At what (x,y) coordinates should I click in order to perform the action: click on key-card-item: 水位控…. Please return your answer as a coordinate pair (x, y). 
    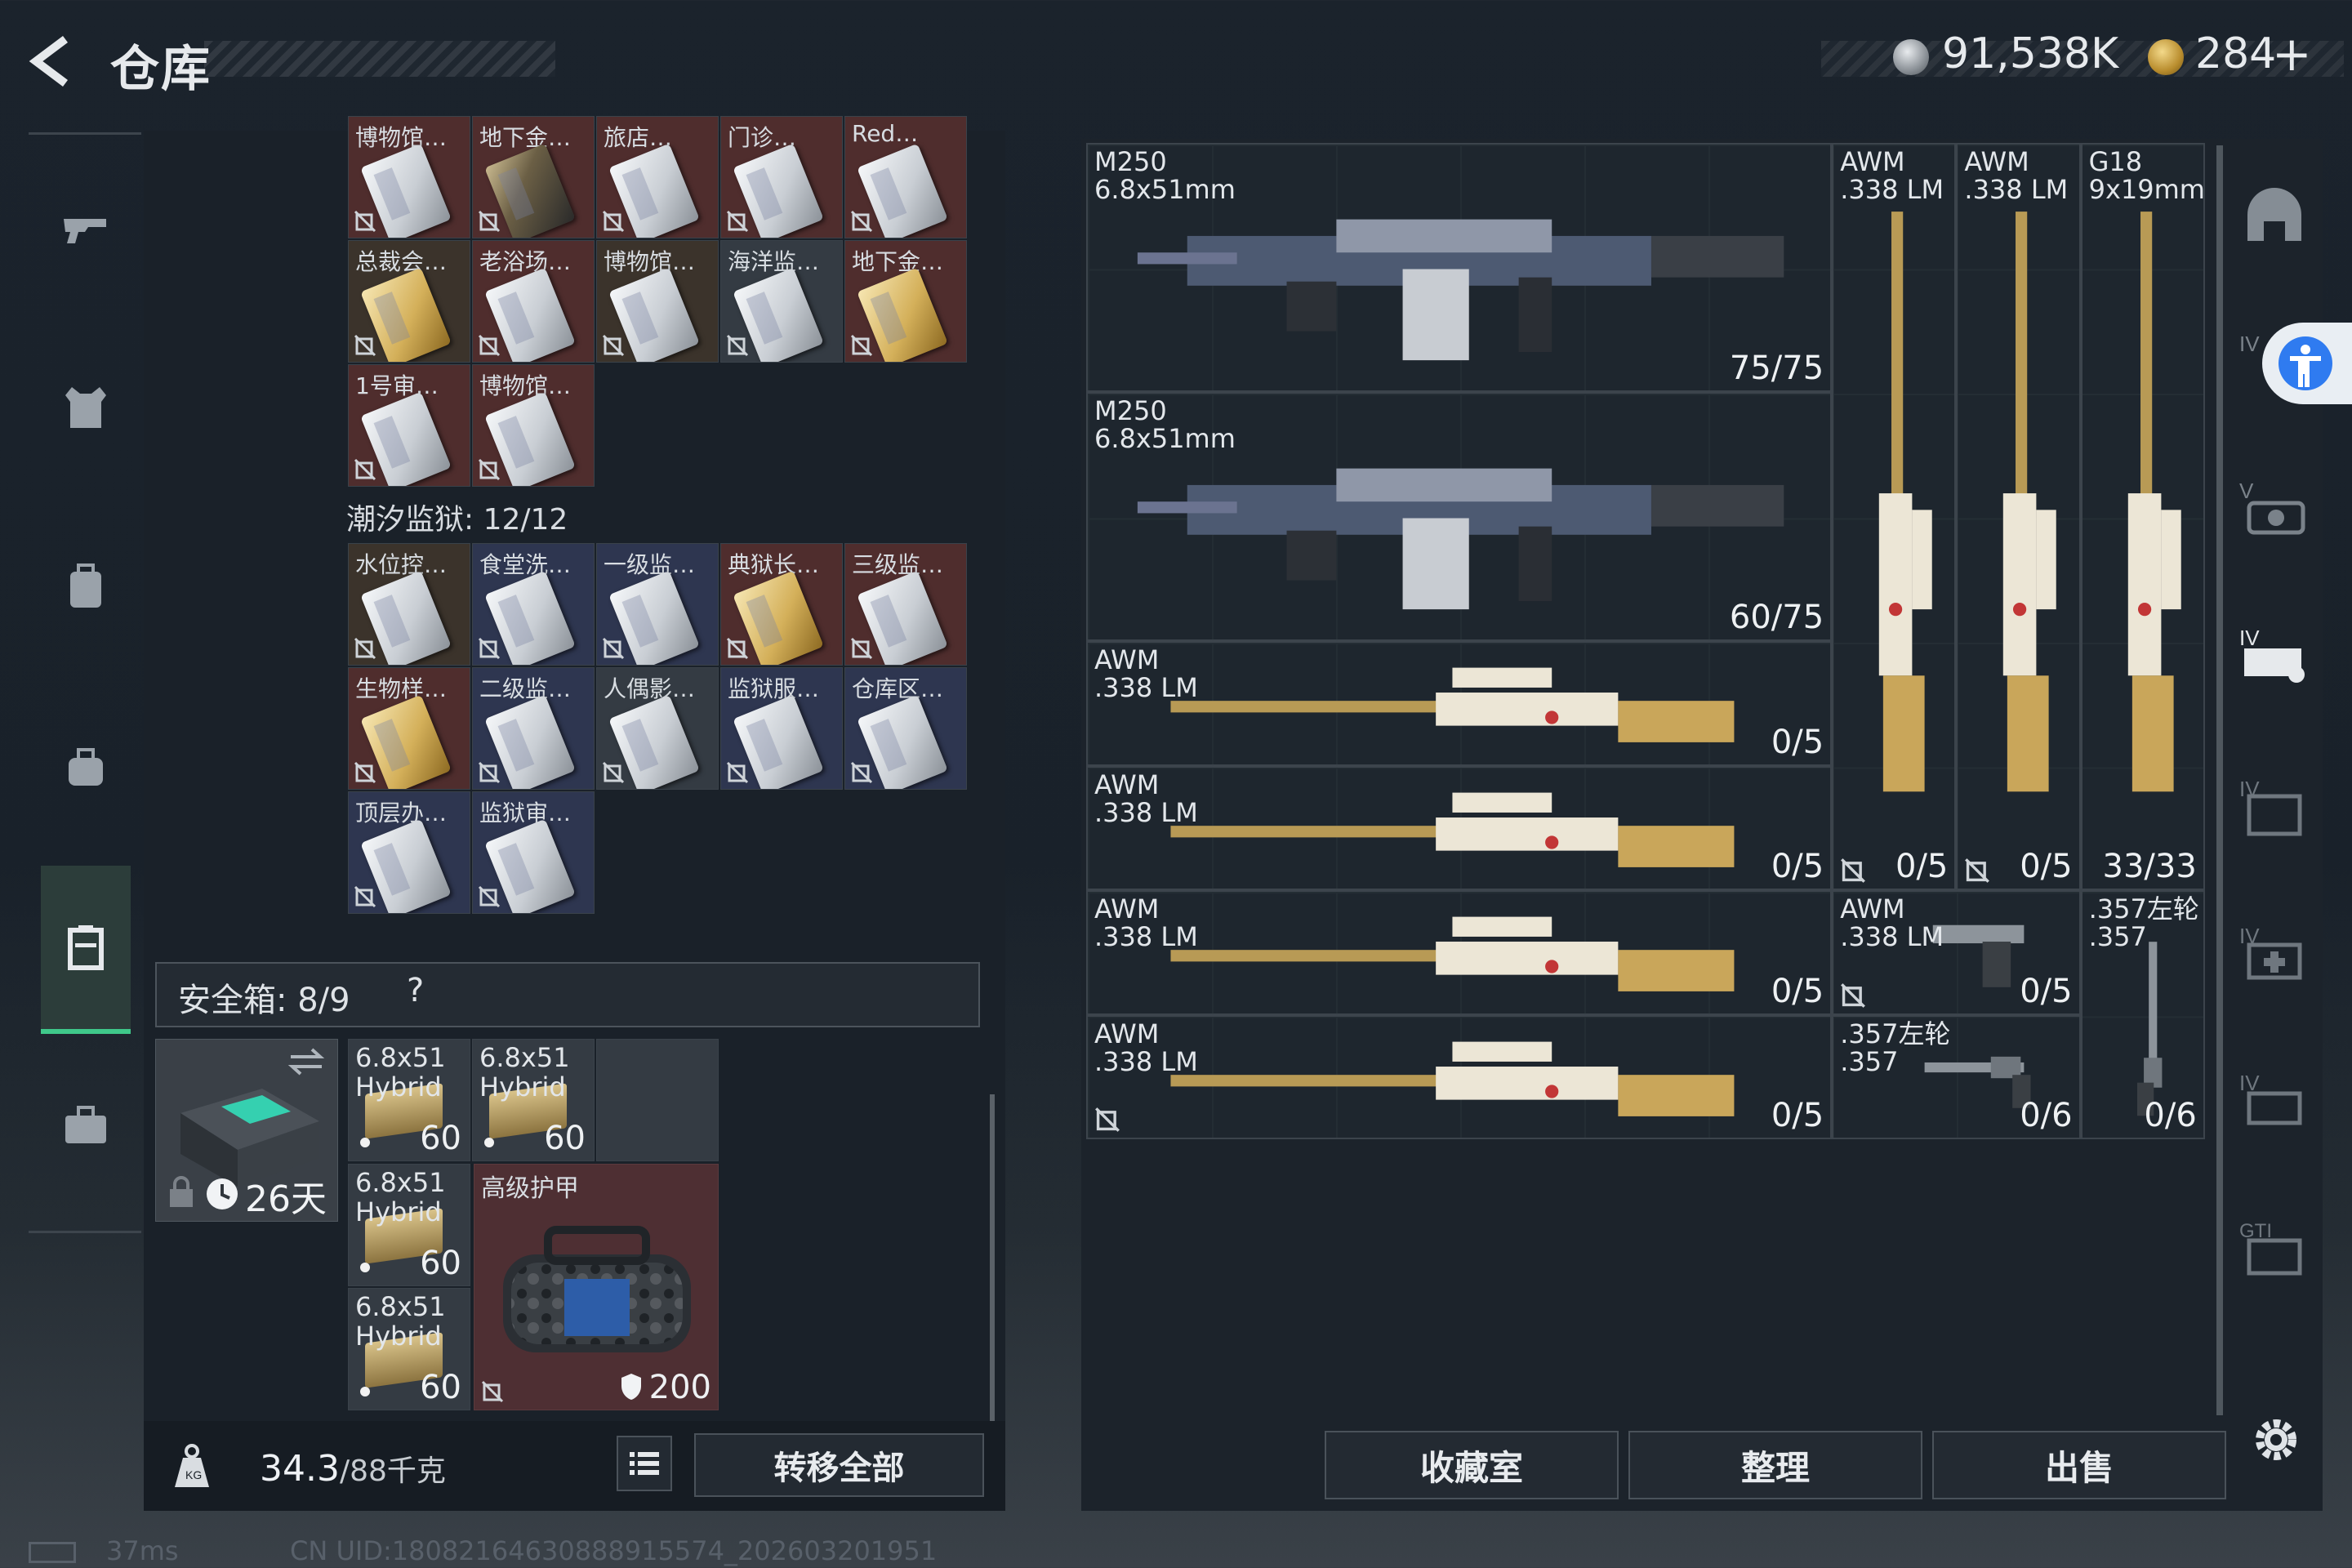
    Looking at the image, I should click on (409, 604).